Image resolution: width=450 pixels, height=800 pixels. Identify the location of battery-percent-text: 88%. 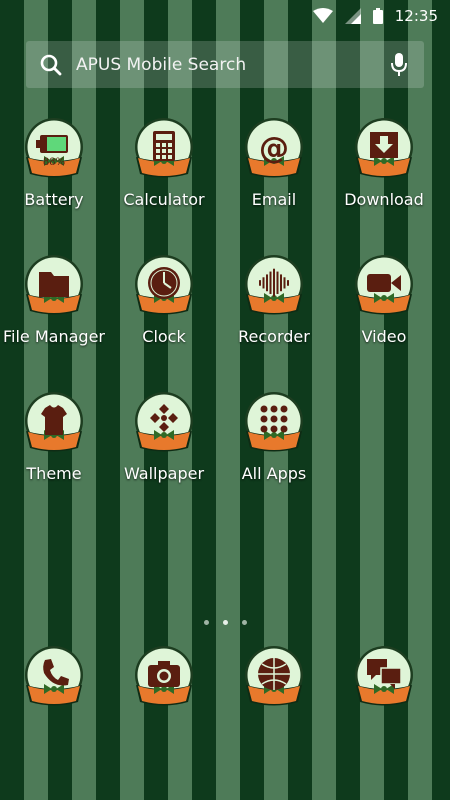
(54, 162).